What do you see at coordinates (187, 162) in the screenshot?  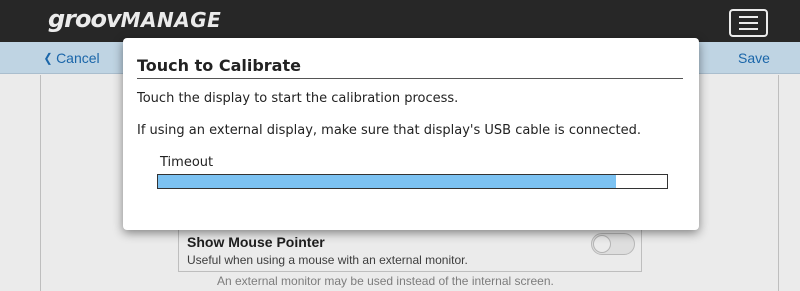 I see `timeout-label: Timeout` at bounding box center [187, 162].